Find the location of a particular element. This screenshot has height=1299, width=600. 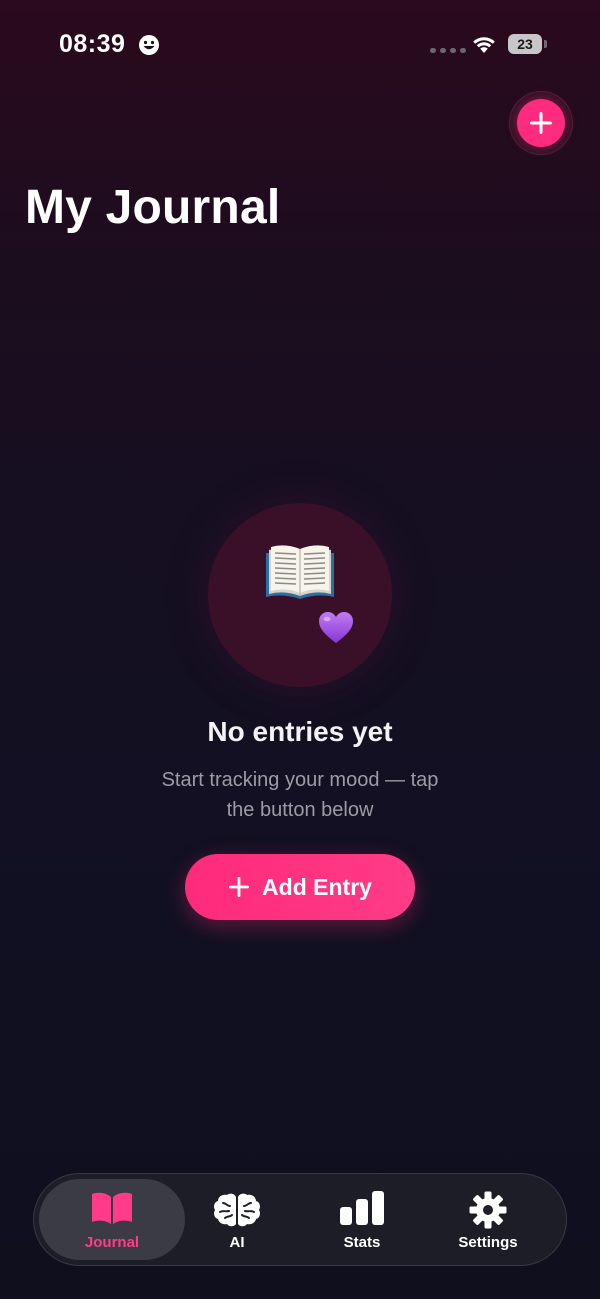

cellular-signal-icon is located at coordinates (448, 50).